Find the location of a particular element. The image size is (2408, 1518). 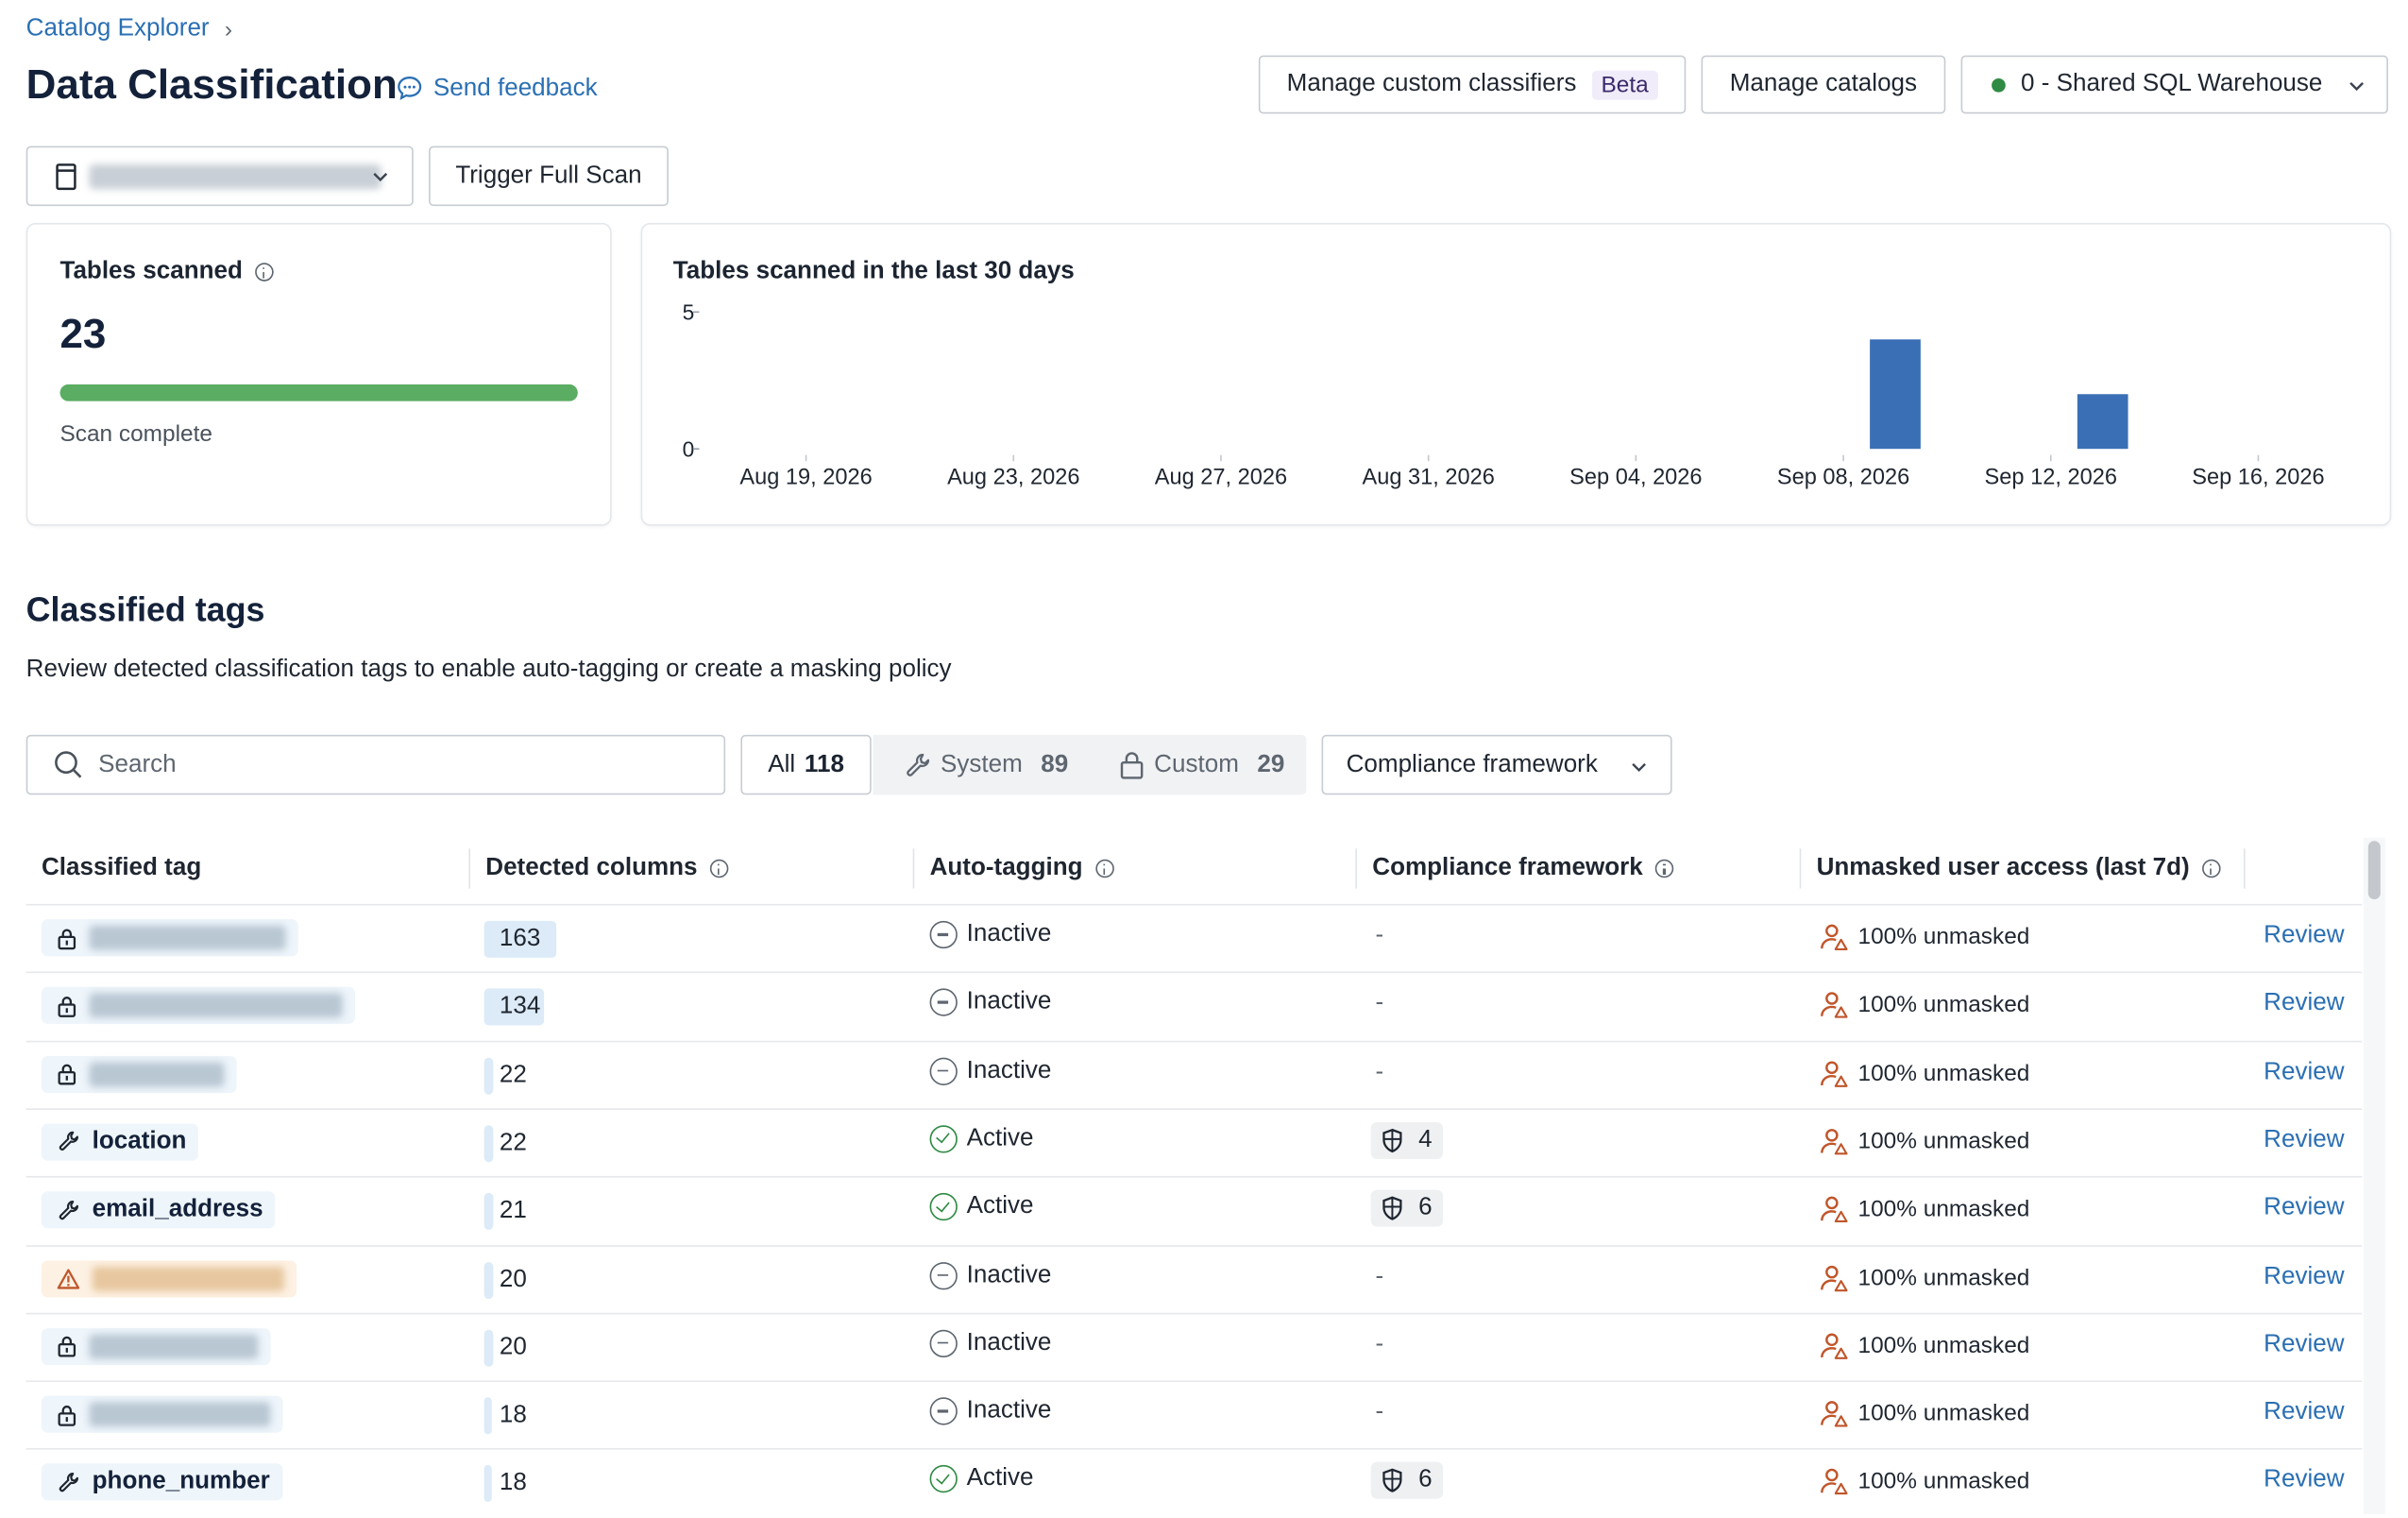

x-tick-label: Aug 19, 2026 is located at coordinates (806, 478).